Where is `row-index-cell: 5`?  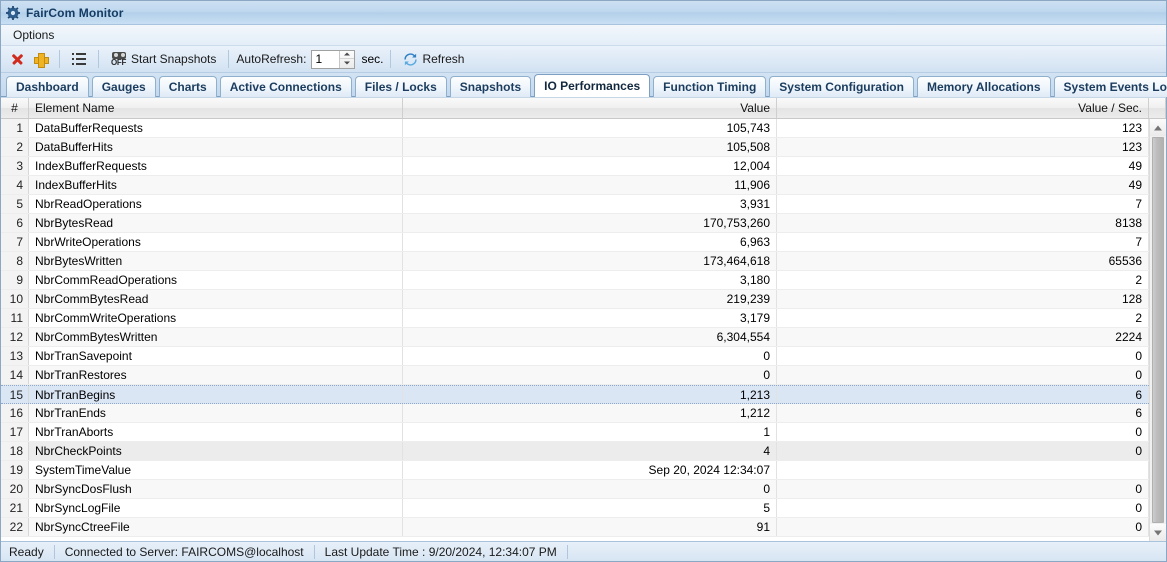
row-index-cell: 5 is located at coordinates (15, 204).